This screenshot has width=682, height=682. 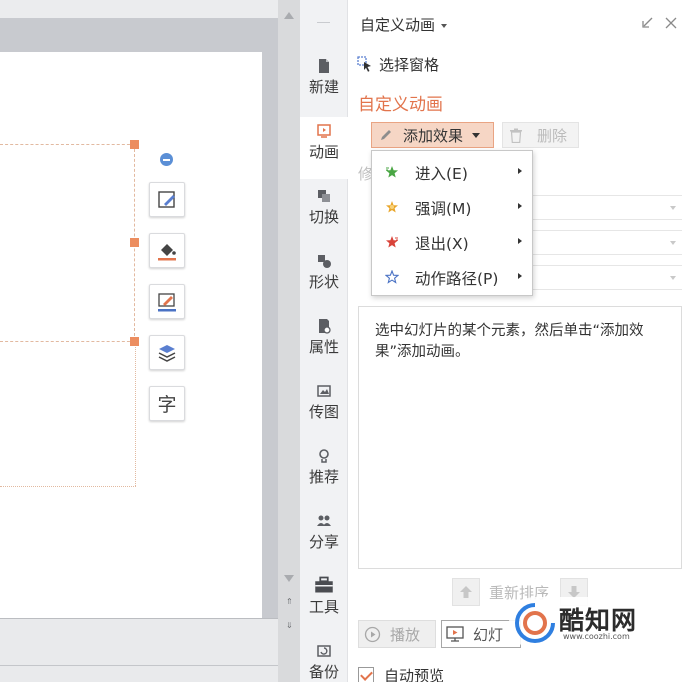 What do you see at coordinates (516, 135) in the screenshot?
I see `trash-icon` at bounding box center [516, 135].